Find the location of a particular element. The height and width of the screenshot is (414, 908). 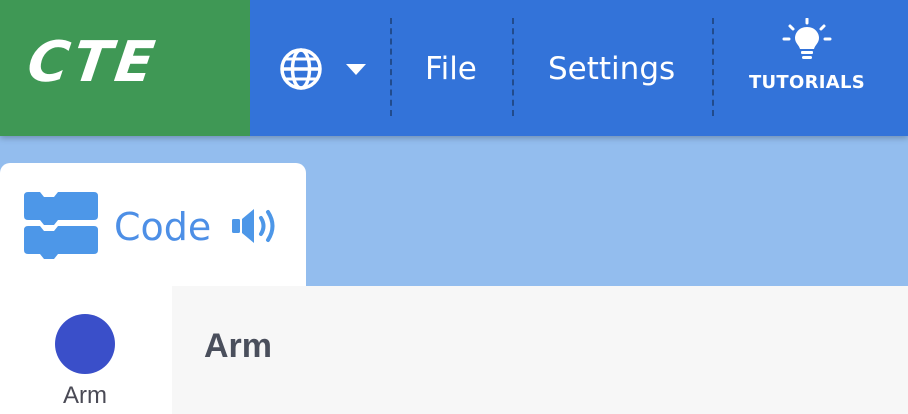

tutorials-button: TUTORIALS is located at coordinates (807, 68).